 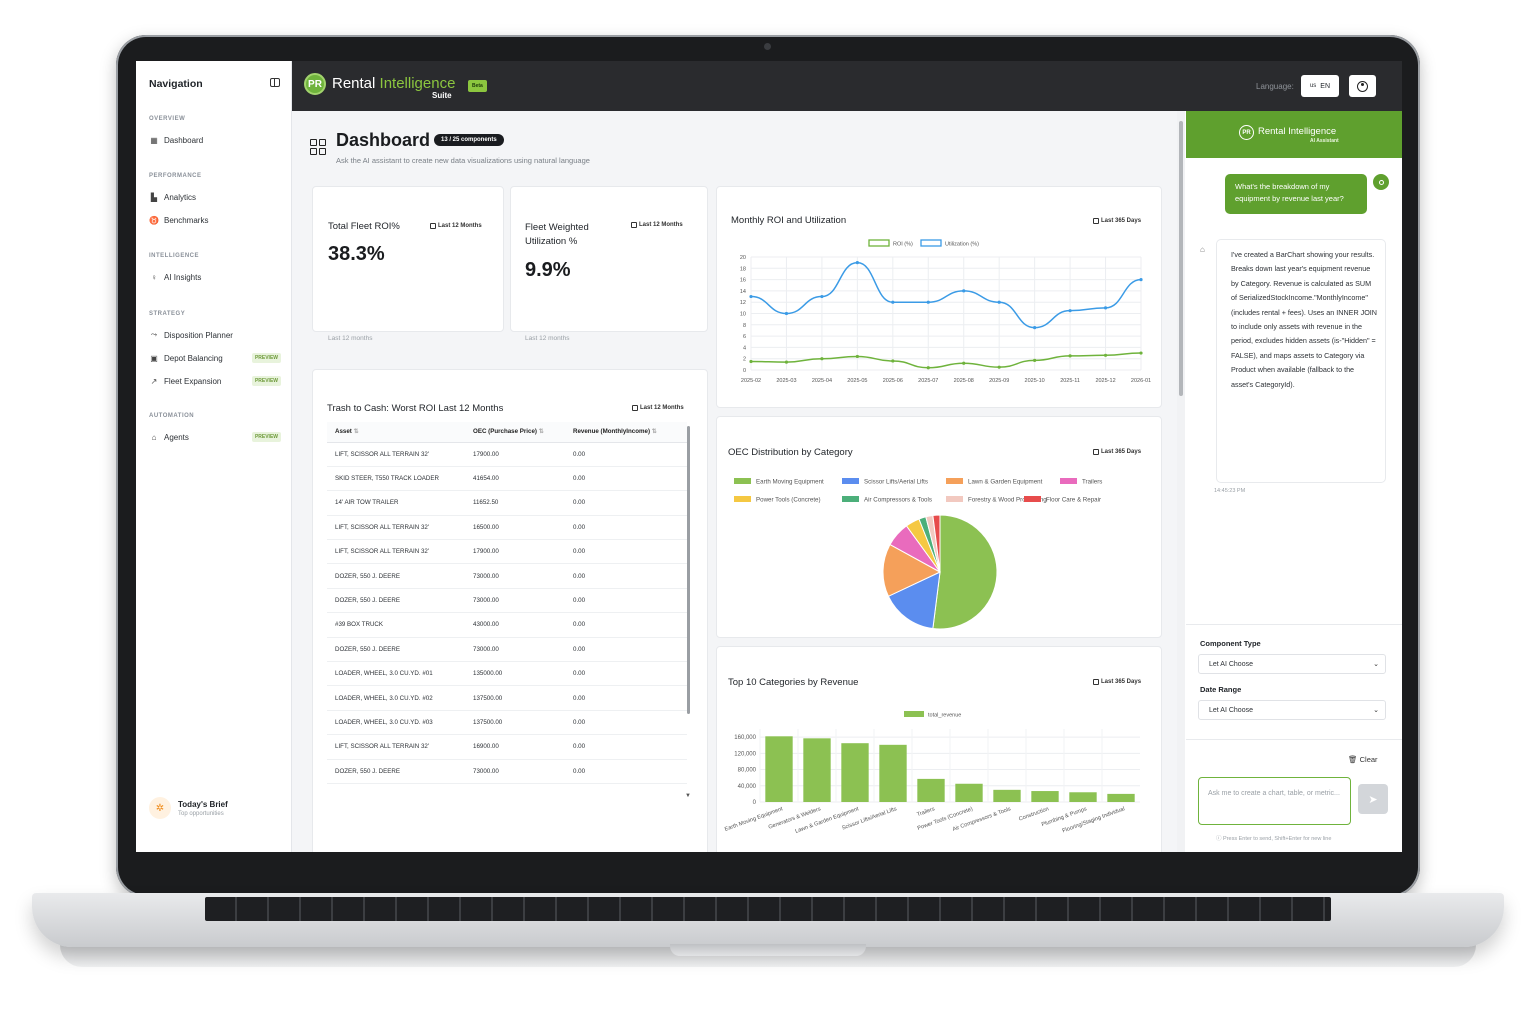 I want to click on sidebar-item-disposition-planner: ⤳ Disposition Planner, so click(x=216, y=335).